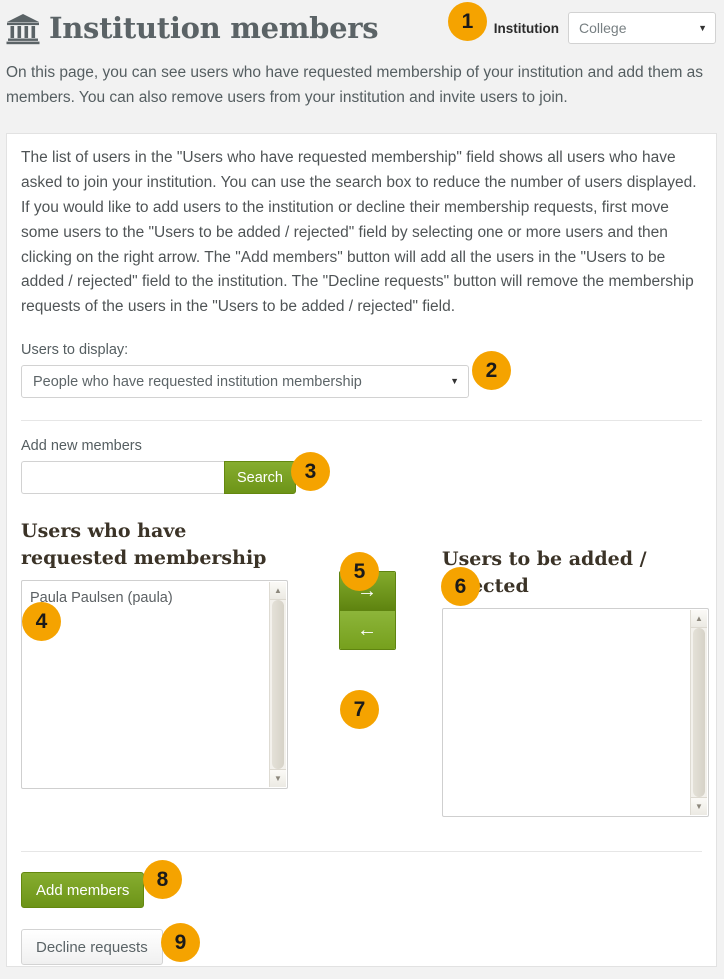 The height and width of the screenshot is (979, 724). I want to click on callout-badge-8: 8, so click(162, 879).